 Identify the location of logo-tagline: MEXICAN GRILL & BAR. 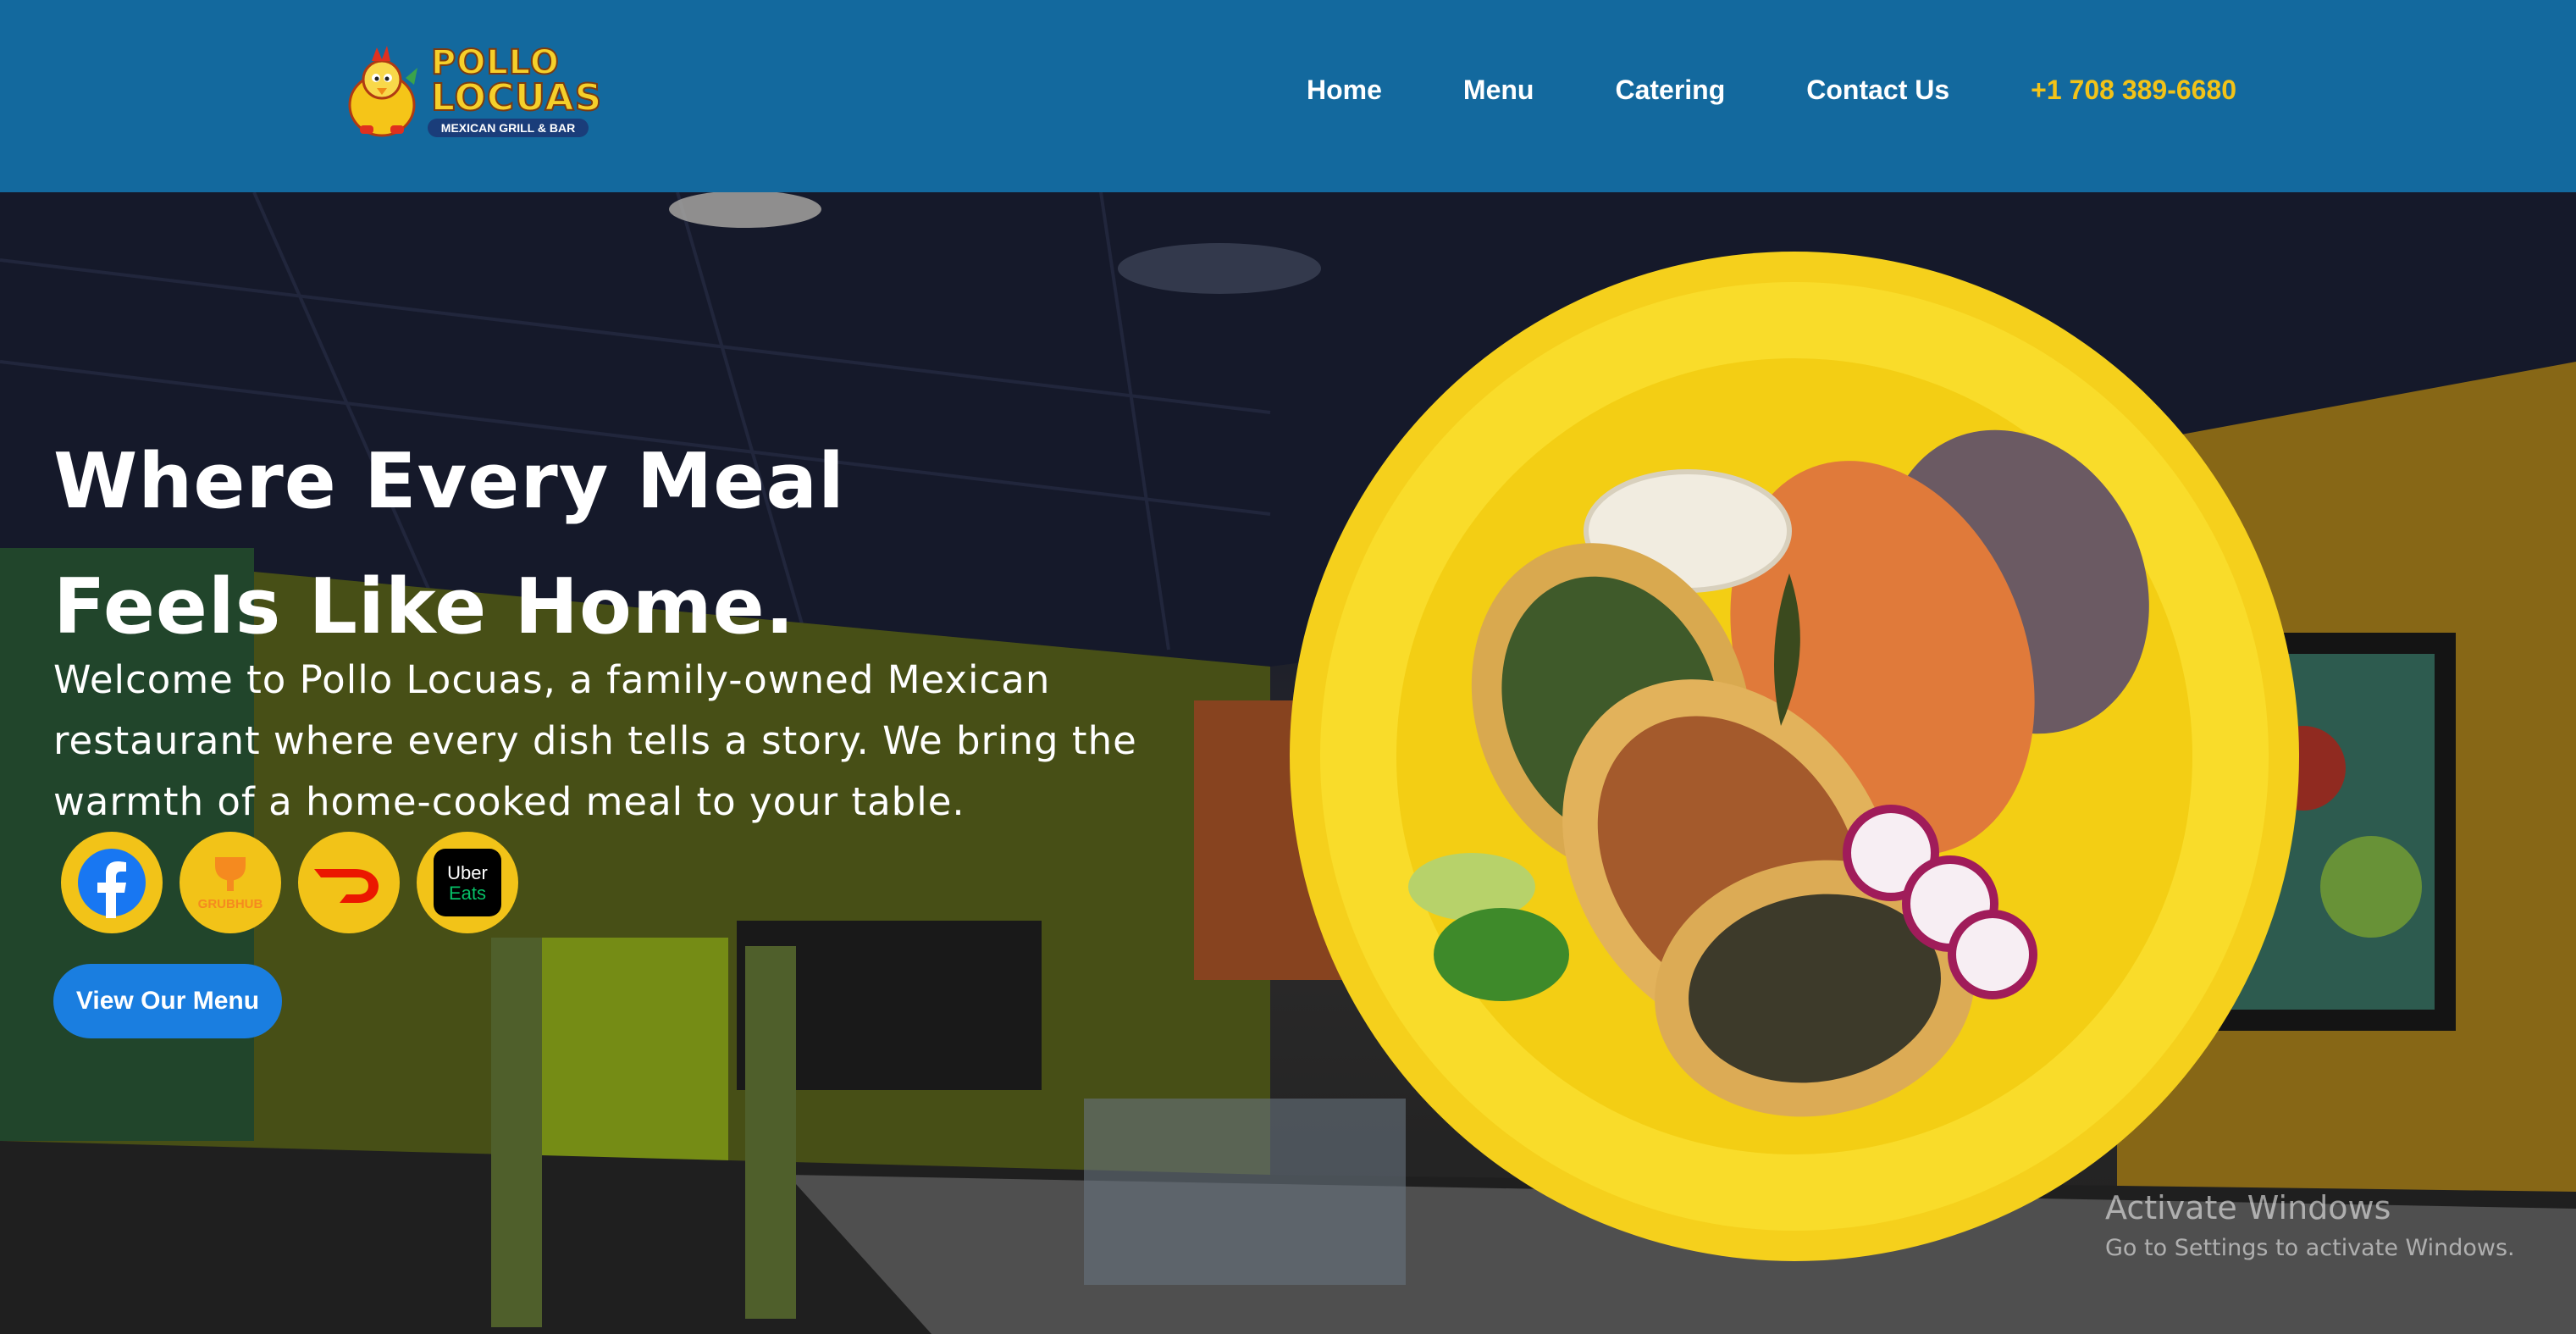
(509, 128).